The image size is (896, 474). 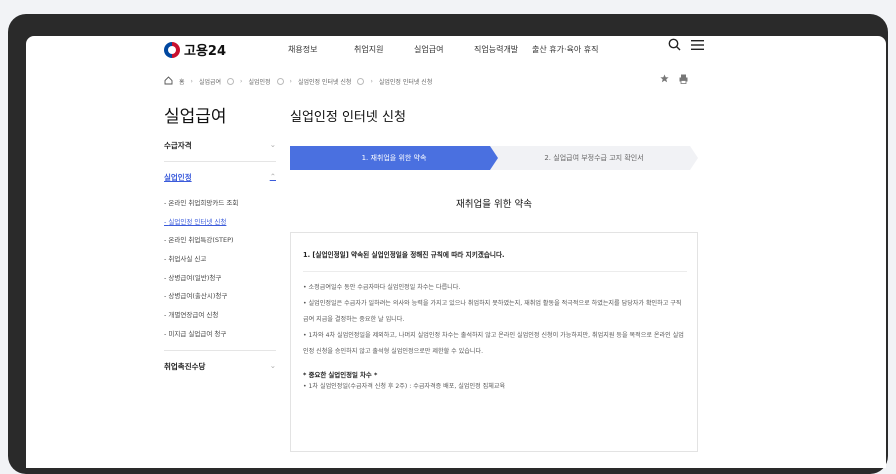 I want to click on logo-text: 고용24, so click(x=205, y=51).